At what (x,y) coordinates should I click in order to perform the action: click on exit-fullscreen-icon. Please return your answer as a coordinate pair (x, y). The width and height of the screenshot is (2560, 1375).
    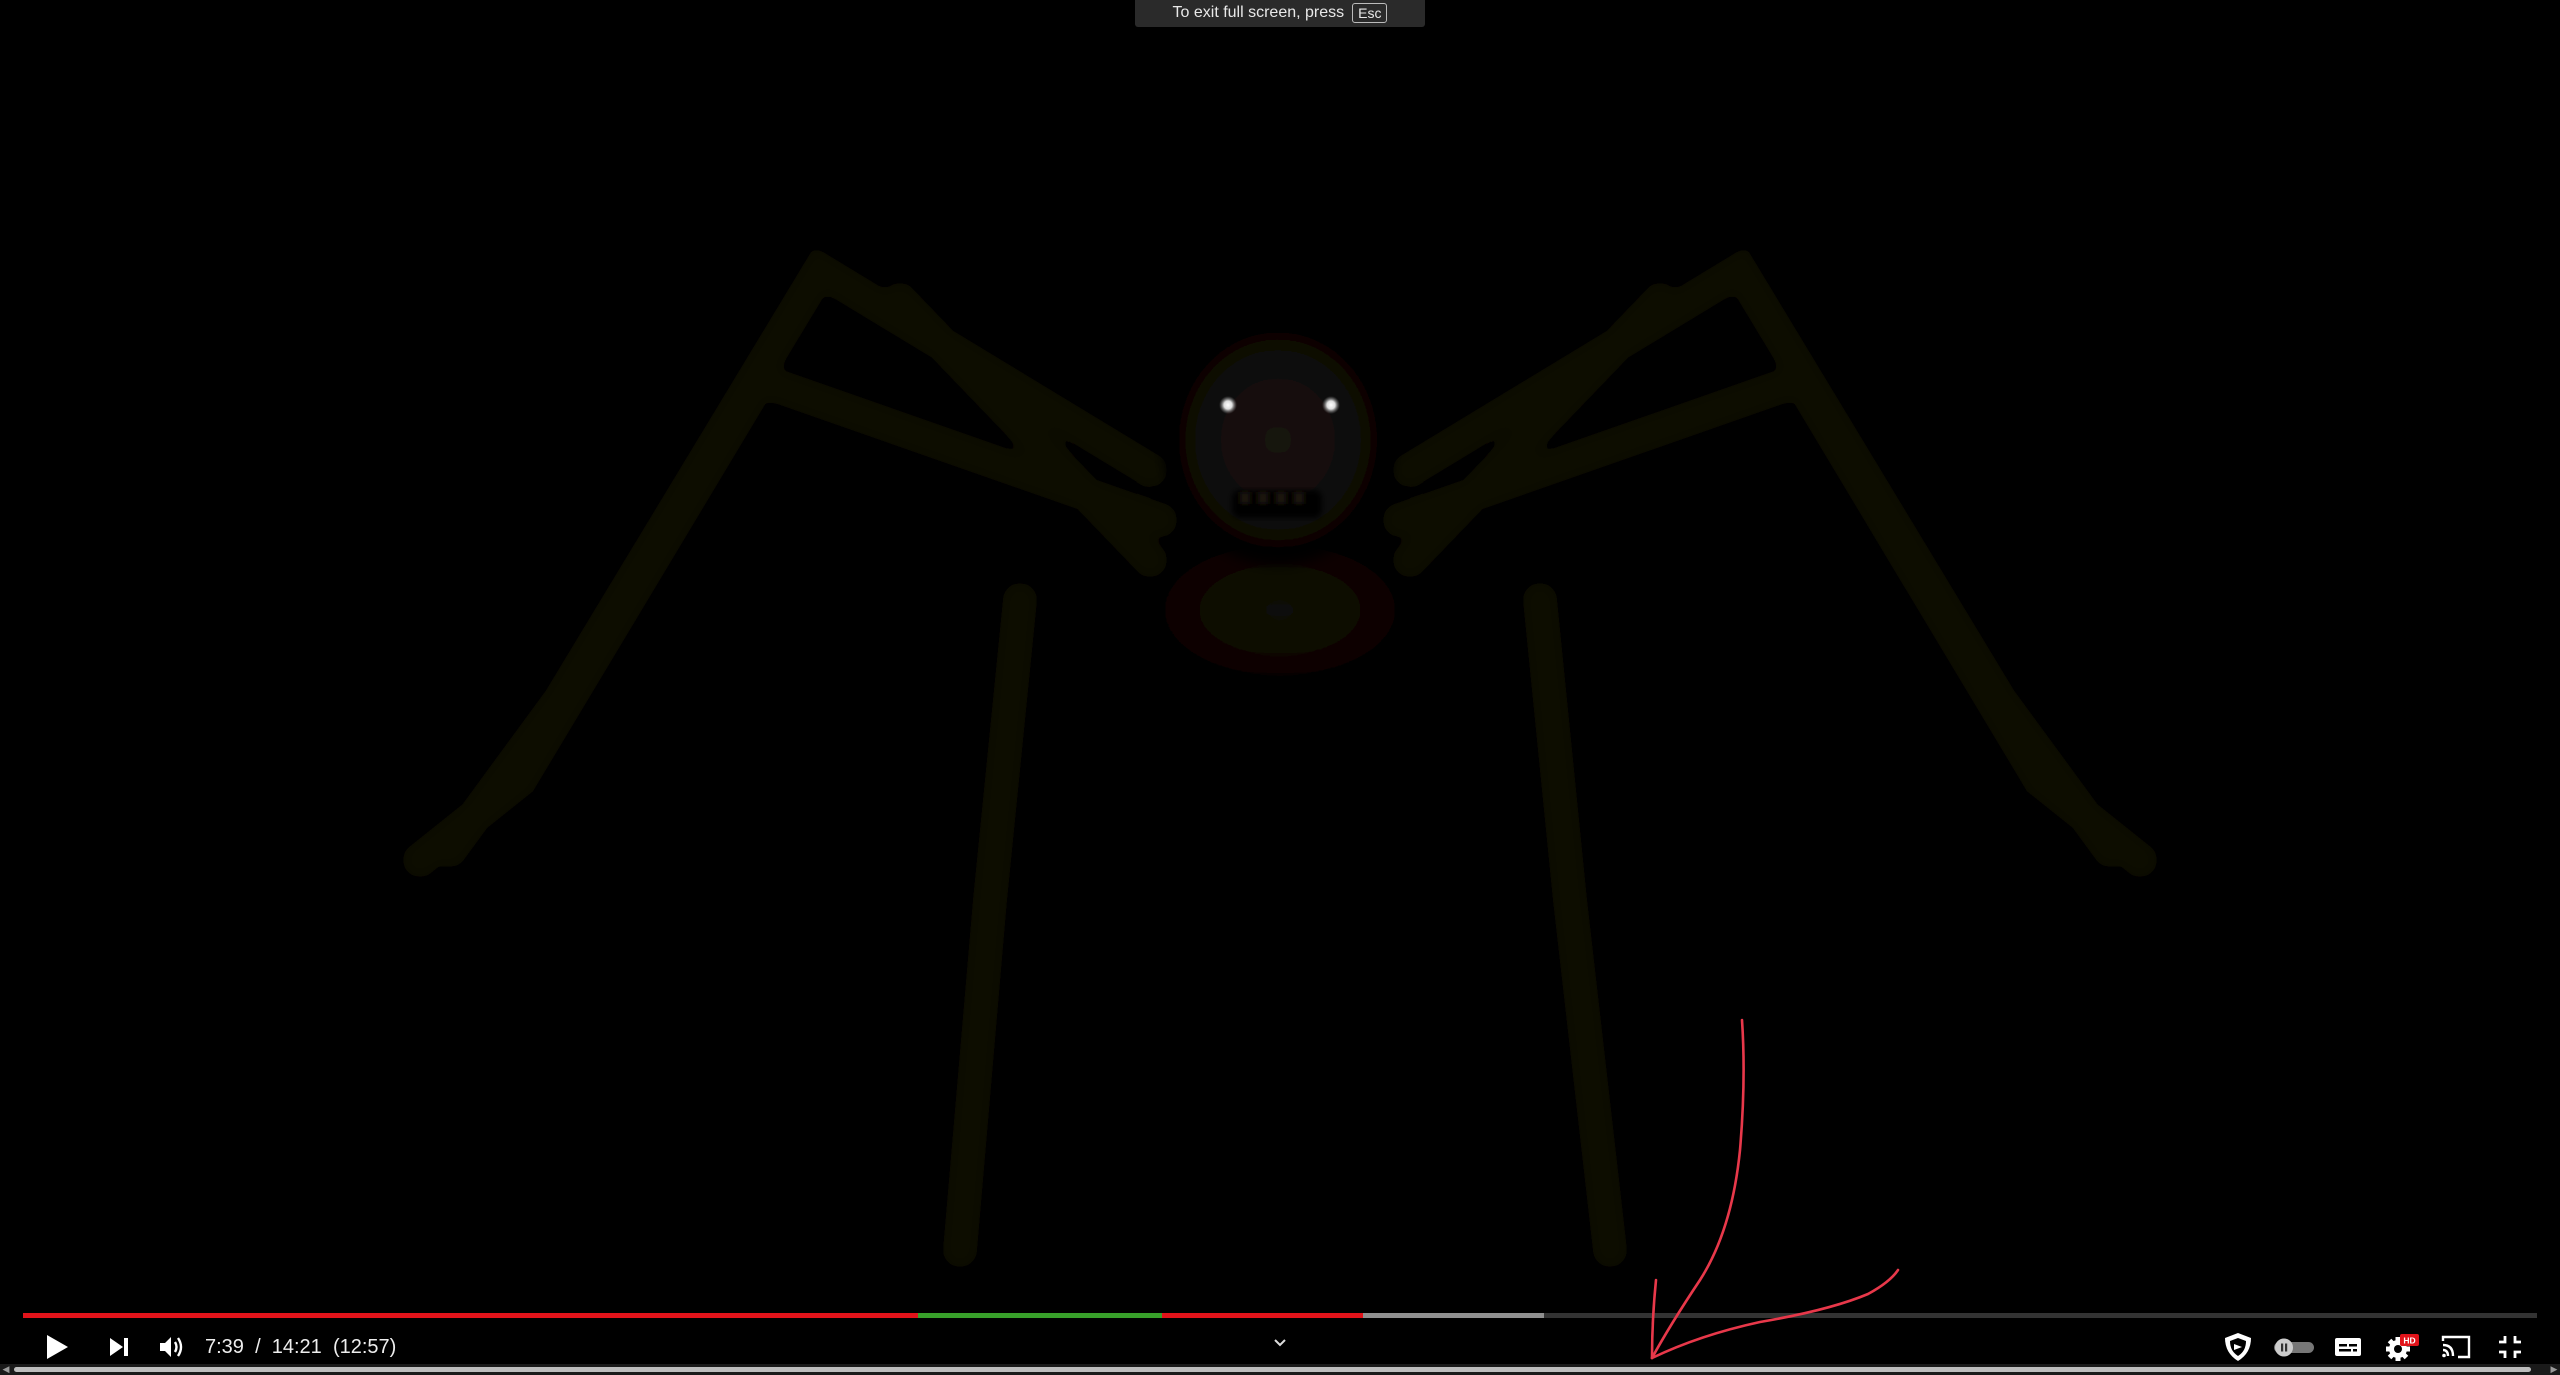
    Looking at the image, I should click on (2510, 1347).